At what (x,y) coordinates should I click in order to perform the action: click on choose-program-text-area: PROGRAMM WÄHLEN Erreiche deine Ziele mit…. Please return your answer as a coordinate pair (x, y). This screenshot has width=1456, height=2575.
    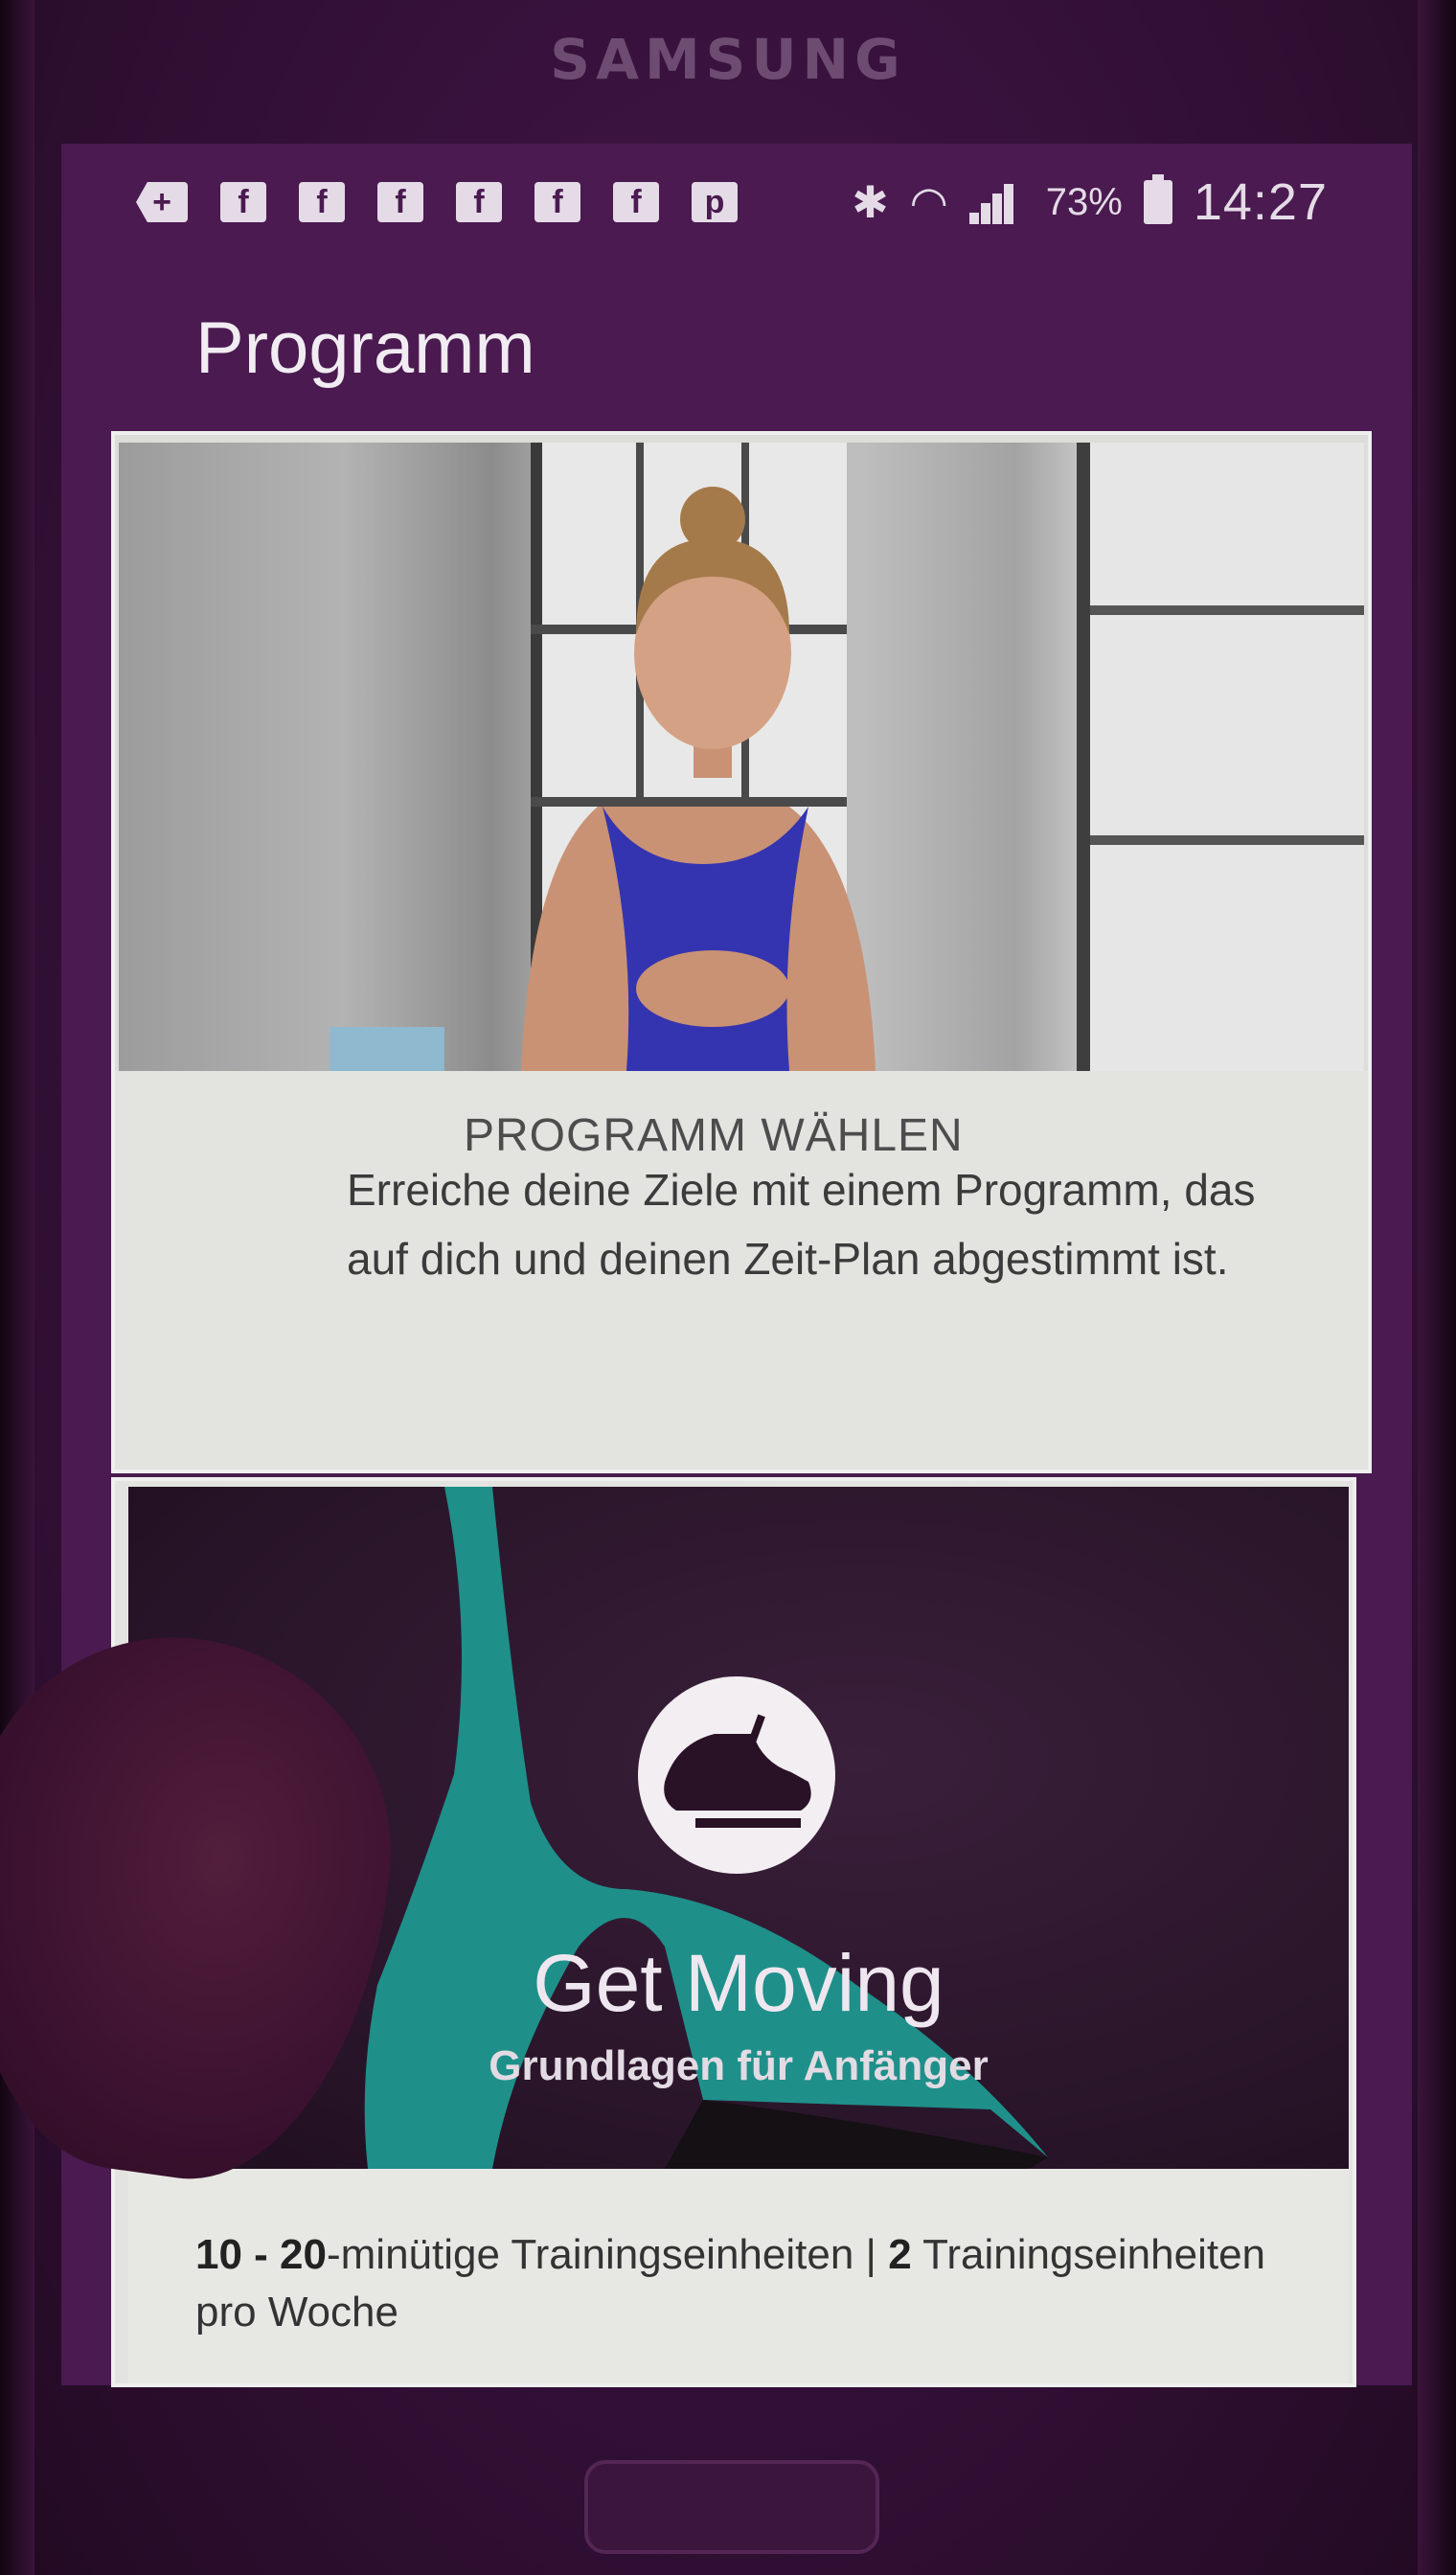
    Looking at the image, I should click on (741, 1270).